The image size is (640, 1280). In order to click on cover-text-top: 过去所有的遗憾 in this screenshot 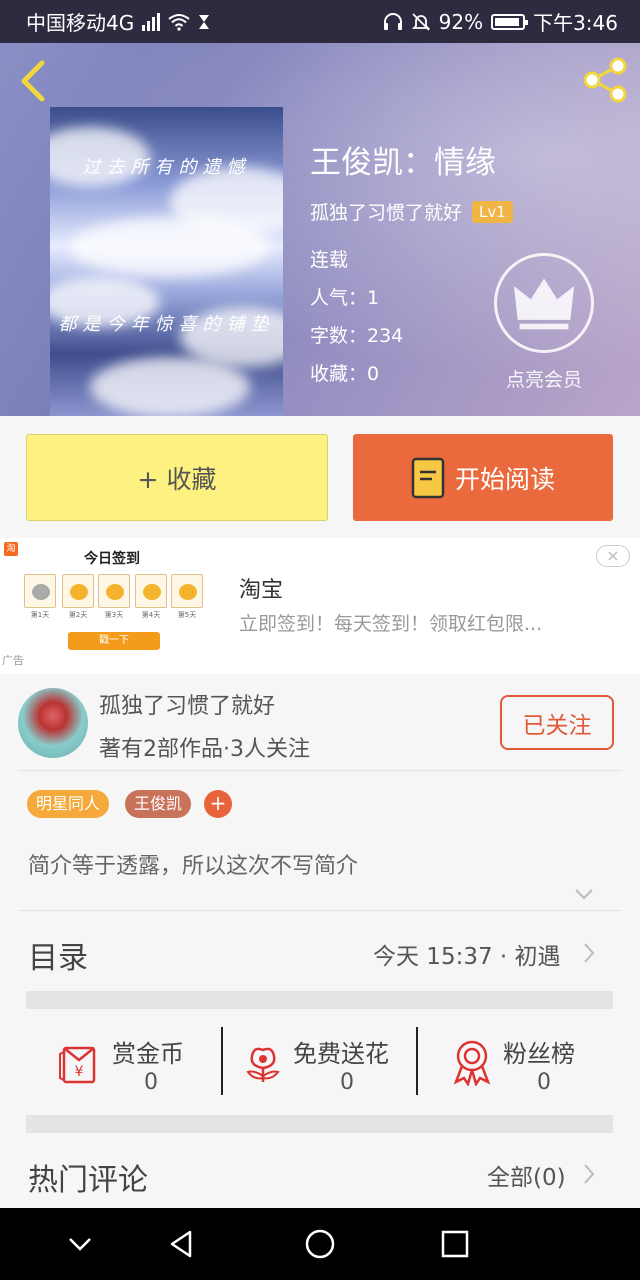, I will do `click(166, 167)`.